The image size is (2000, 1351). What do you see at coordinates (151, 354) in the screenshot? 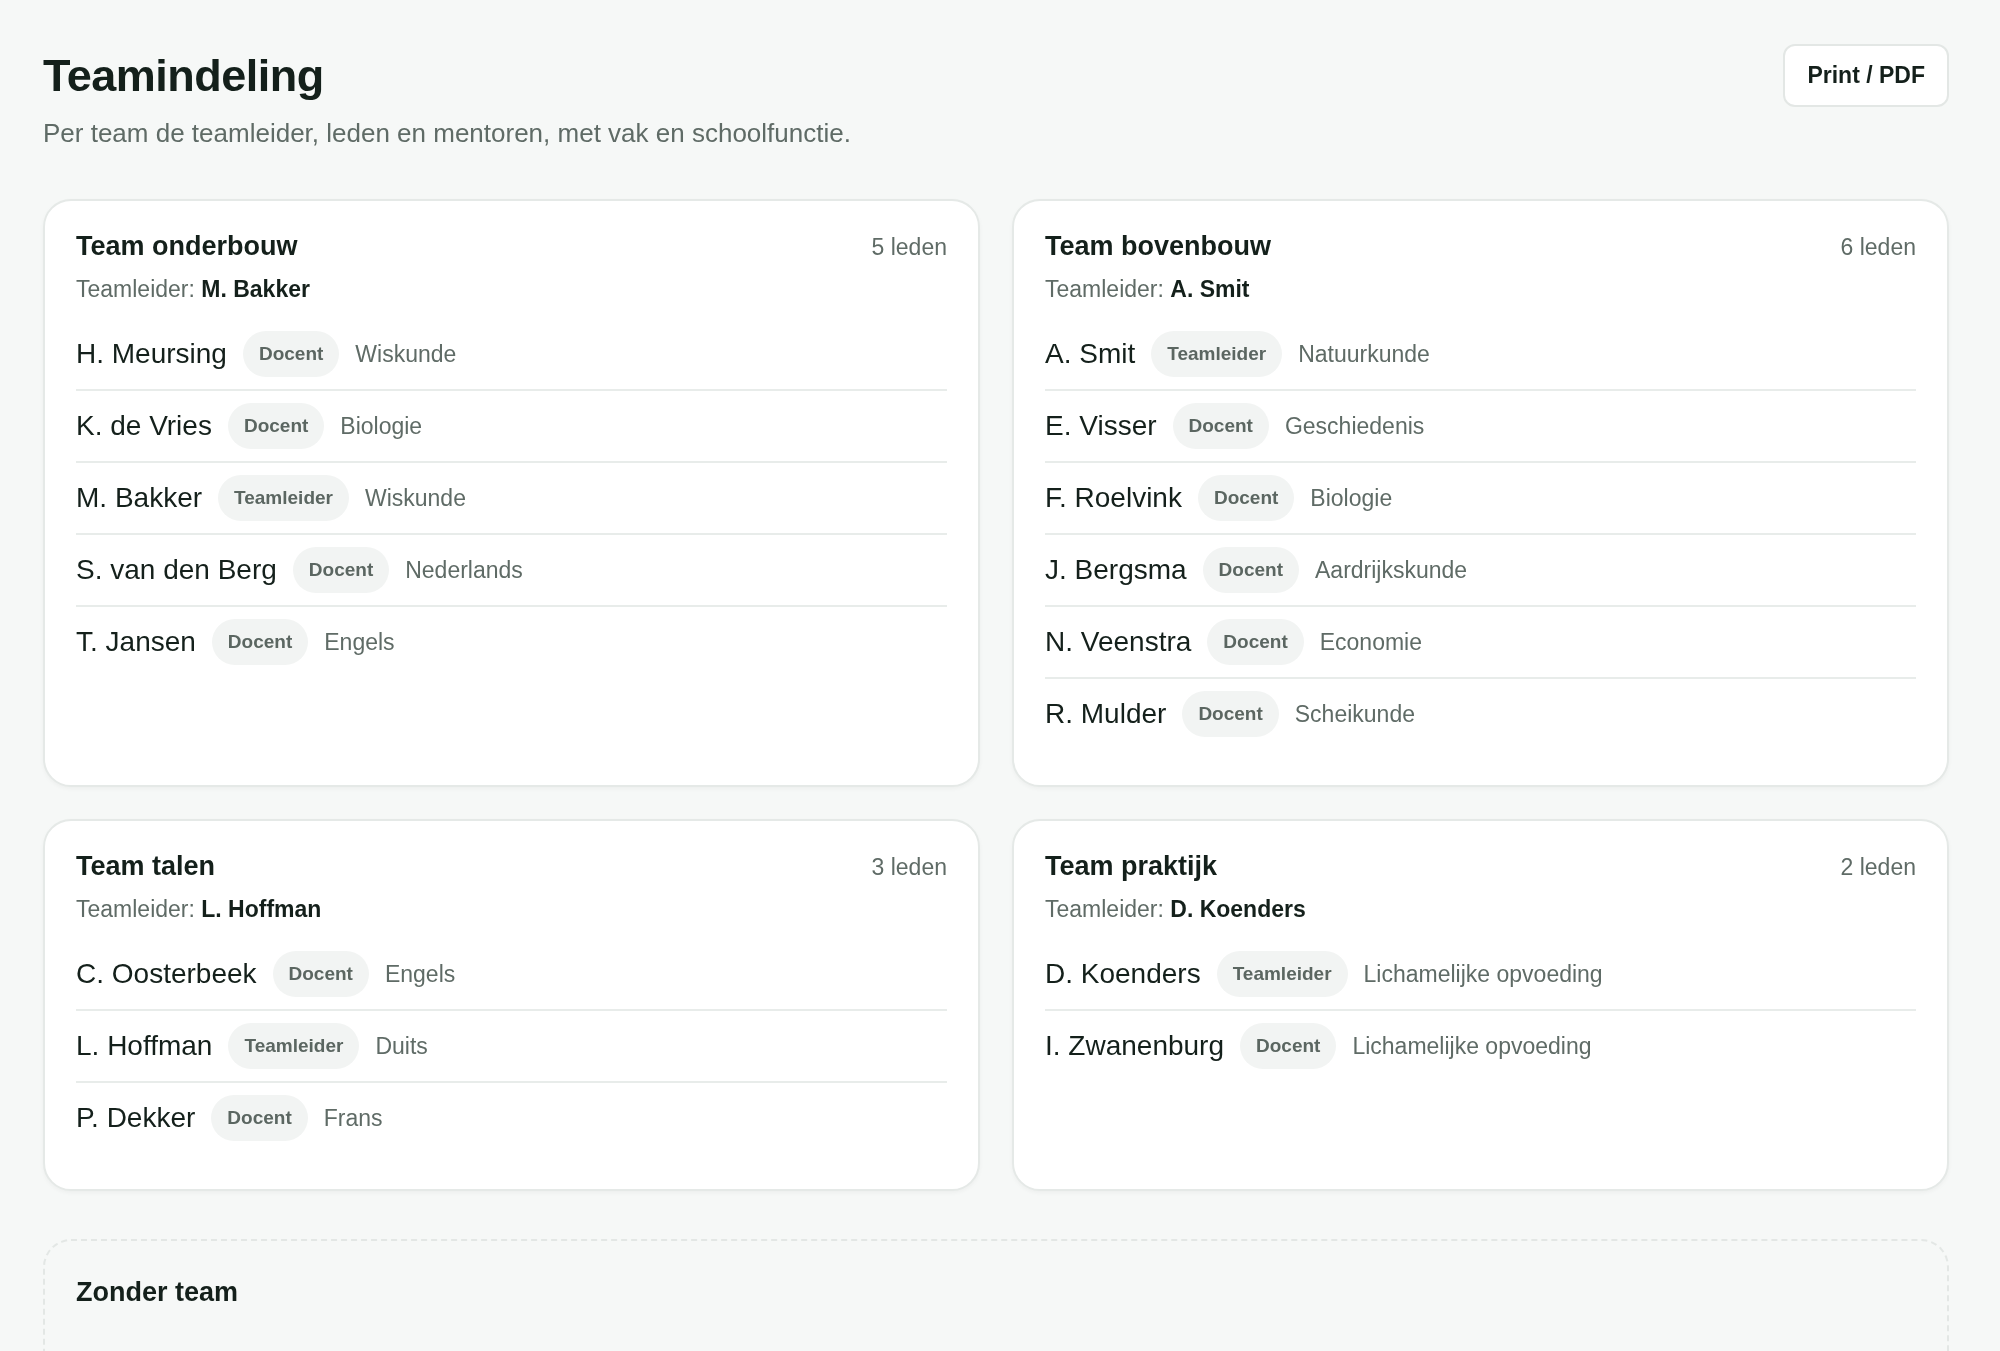
I see `member-name: H. Meursing` at bounding box center [151, 354].